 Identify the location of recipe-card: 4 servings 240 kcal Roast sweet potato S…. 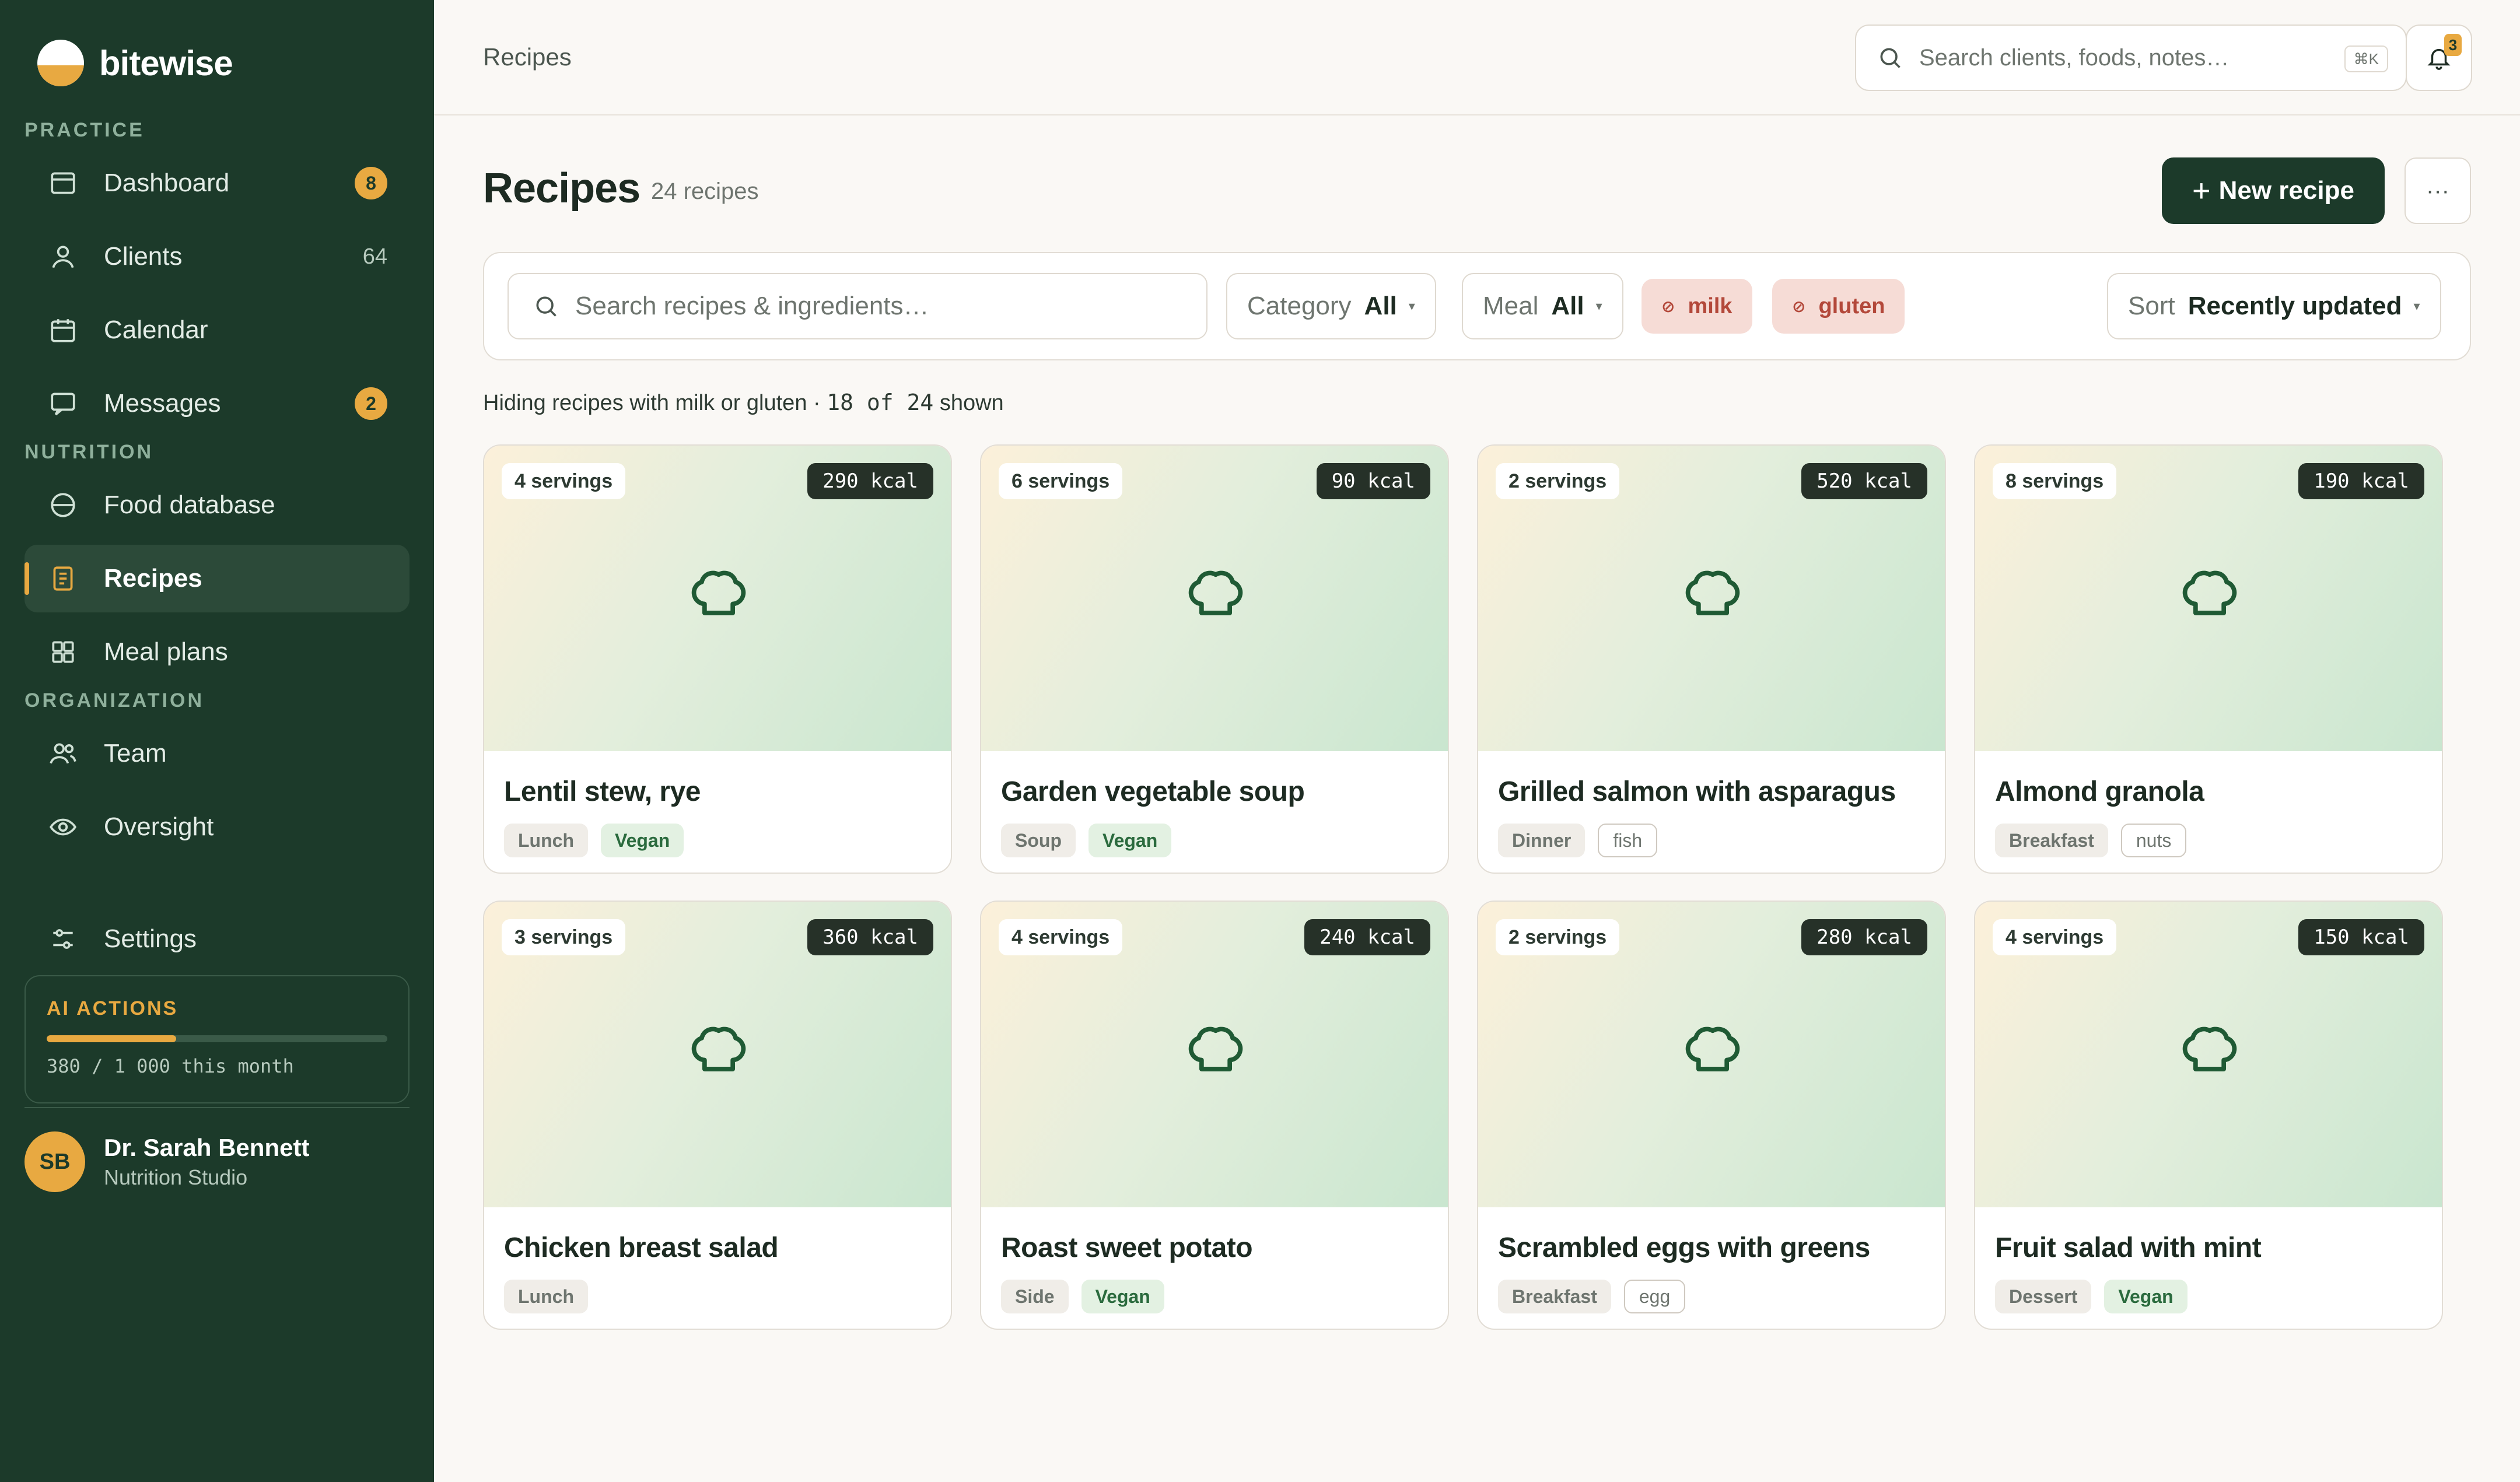
(1214, 1115).